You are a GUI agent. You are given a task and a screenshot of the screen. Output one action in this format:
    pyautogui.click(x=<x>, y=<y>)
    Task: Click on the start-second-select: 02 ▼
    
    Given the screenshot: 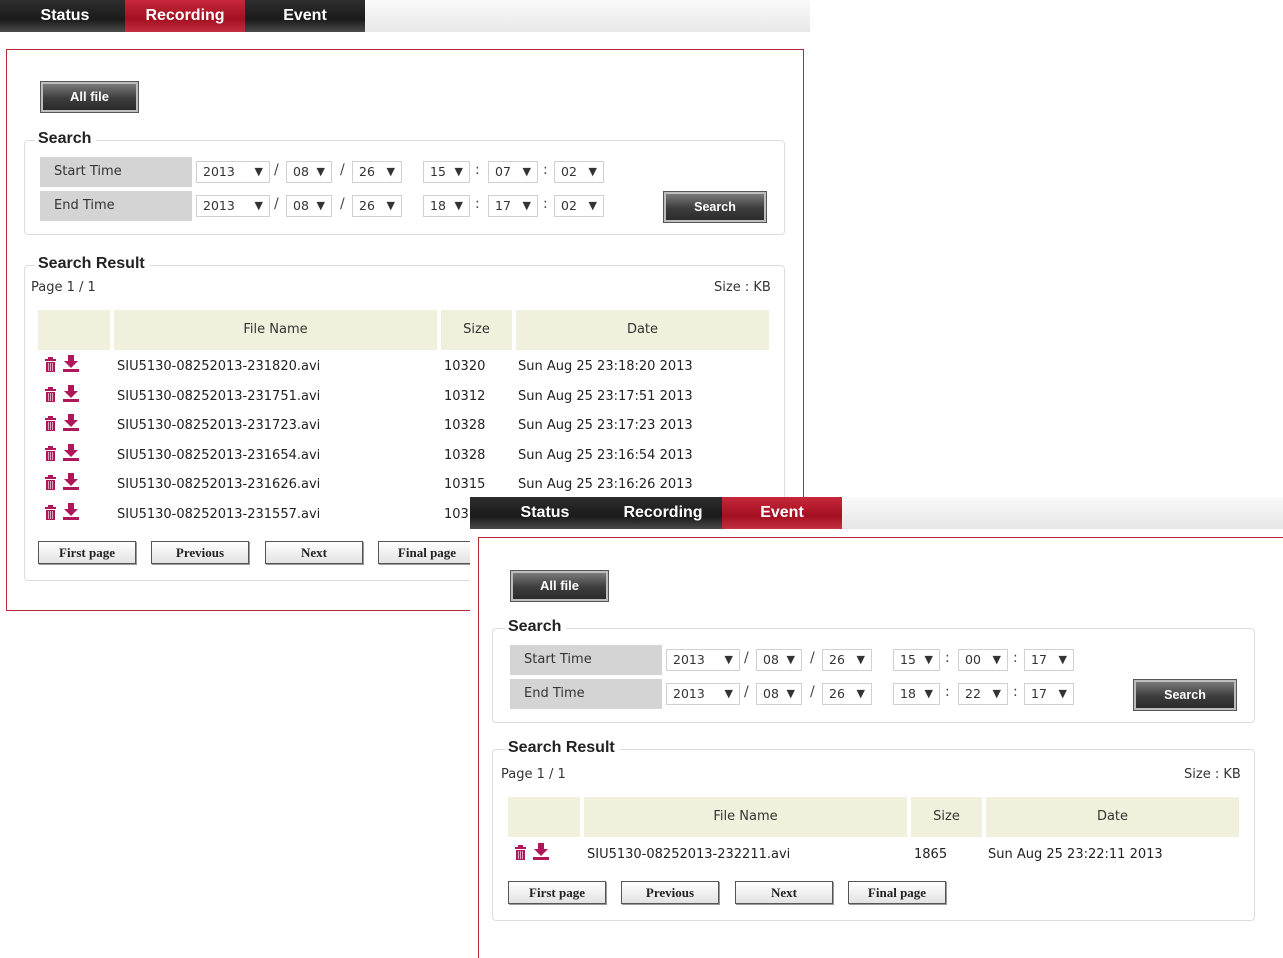 What is the action you would take?
    pyautogui.click(x=579, y=172)
    